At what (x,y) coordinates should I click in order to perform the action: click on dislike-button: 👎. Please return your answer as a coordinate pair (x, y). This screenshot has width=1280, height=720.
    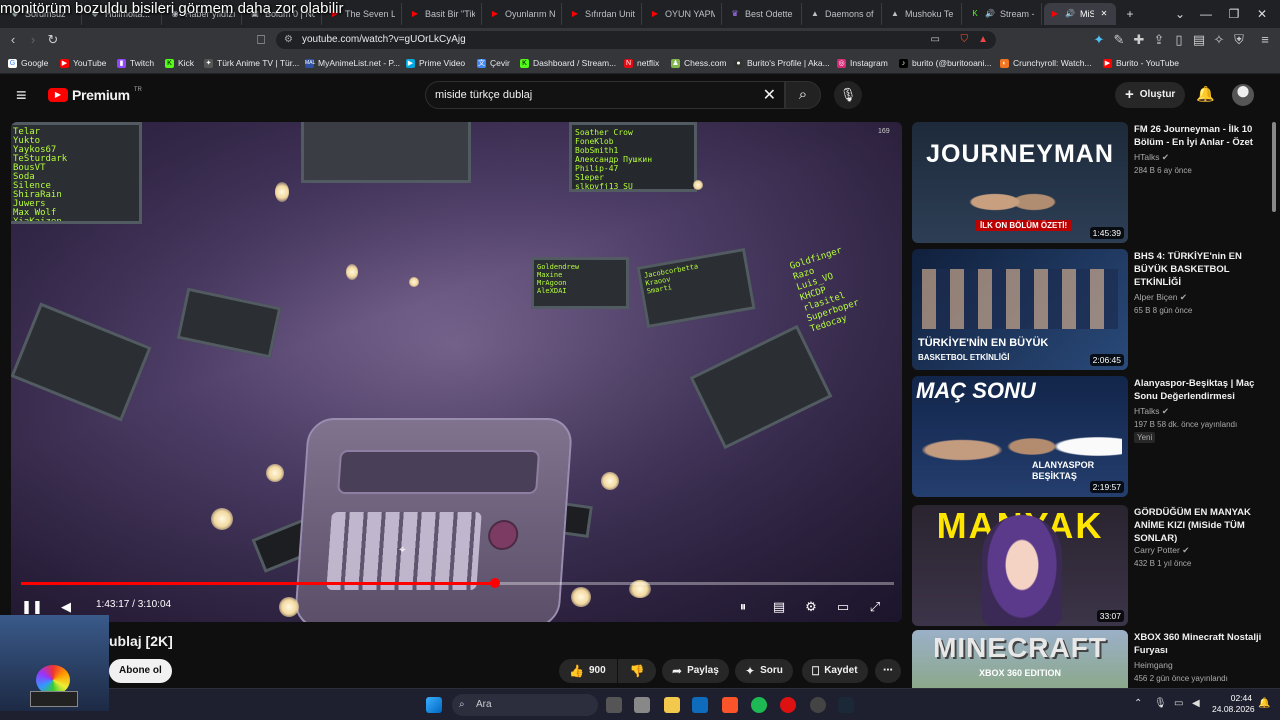
    Looking at the image, I should click on (637, 671).